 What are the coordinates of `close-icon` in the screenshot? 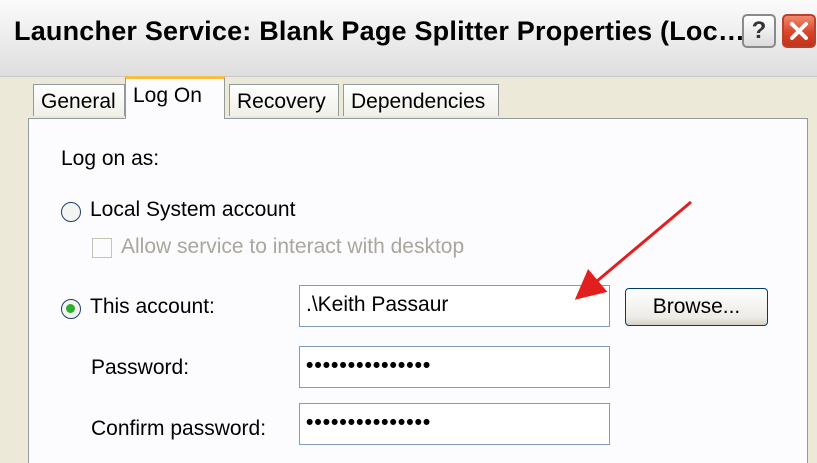 It's located at (799, 31).